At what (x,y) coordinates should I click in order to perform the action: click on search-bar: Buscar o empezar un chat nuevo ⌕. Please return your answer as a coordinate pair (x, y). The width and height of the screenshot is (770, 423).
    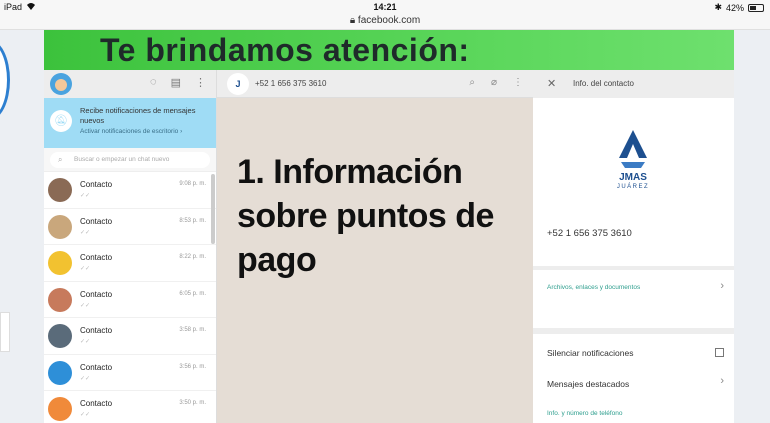
    Looking at the image, I should click on (130, 160).